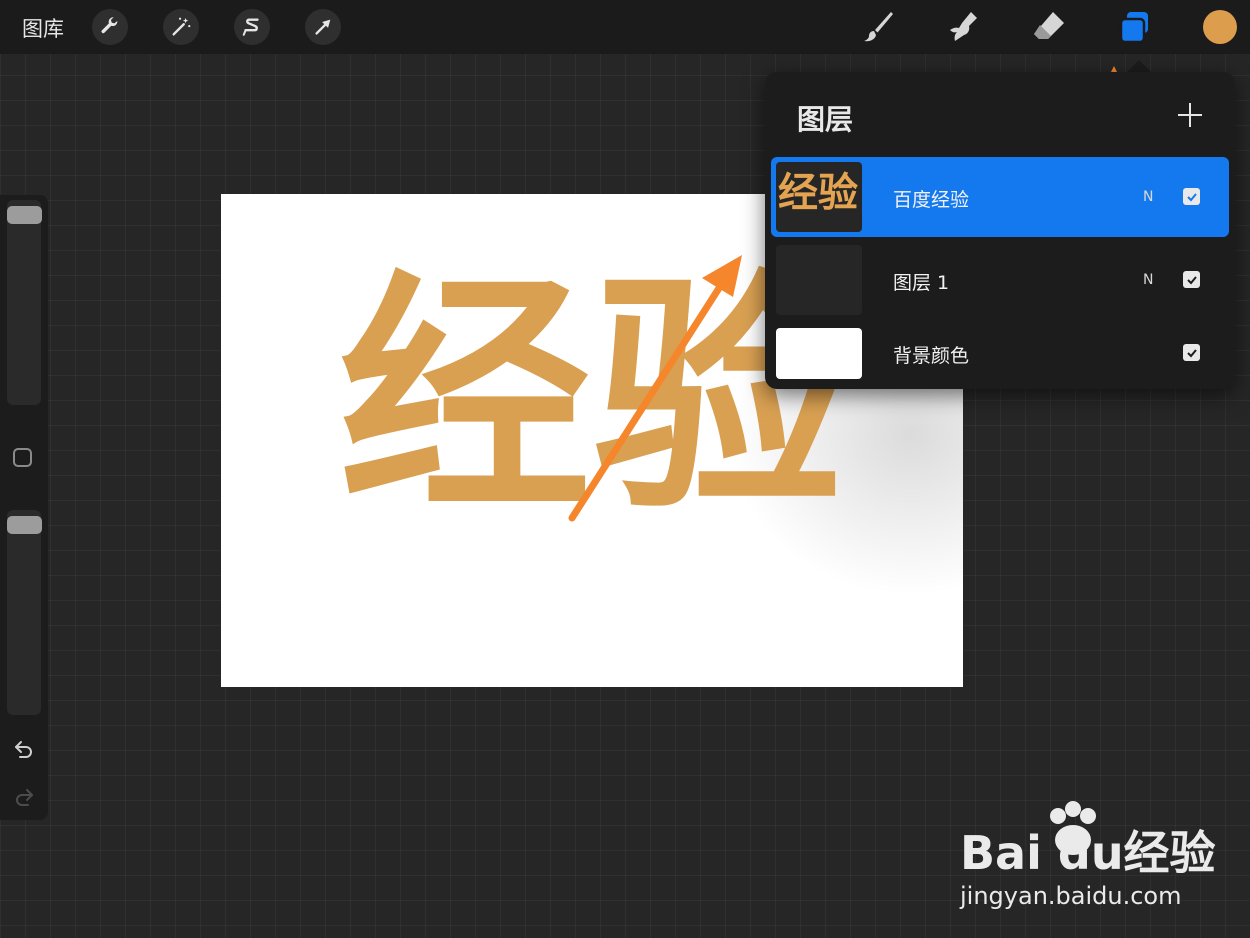 The height and width of the screenshot is (938, 1250). I want to click on magic-wand-icon, so click(181, 26).